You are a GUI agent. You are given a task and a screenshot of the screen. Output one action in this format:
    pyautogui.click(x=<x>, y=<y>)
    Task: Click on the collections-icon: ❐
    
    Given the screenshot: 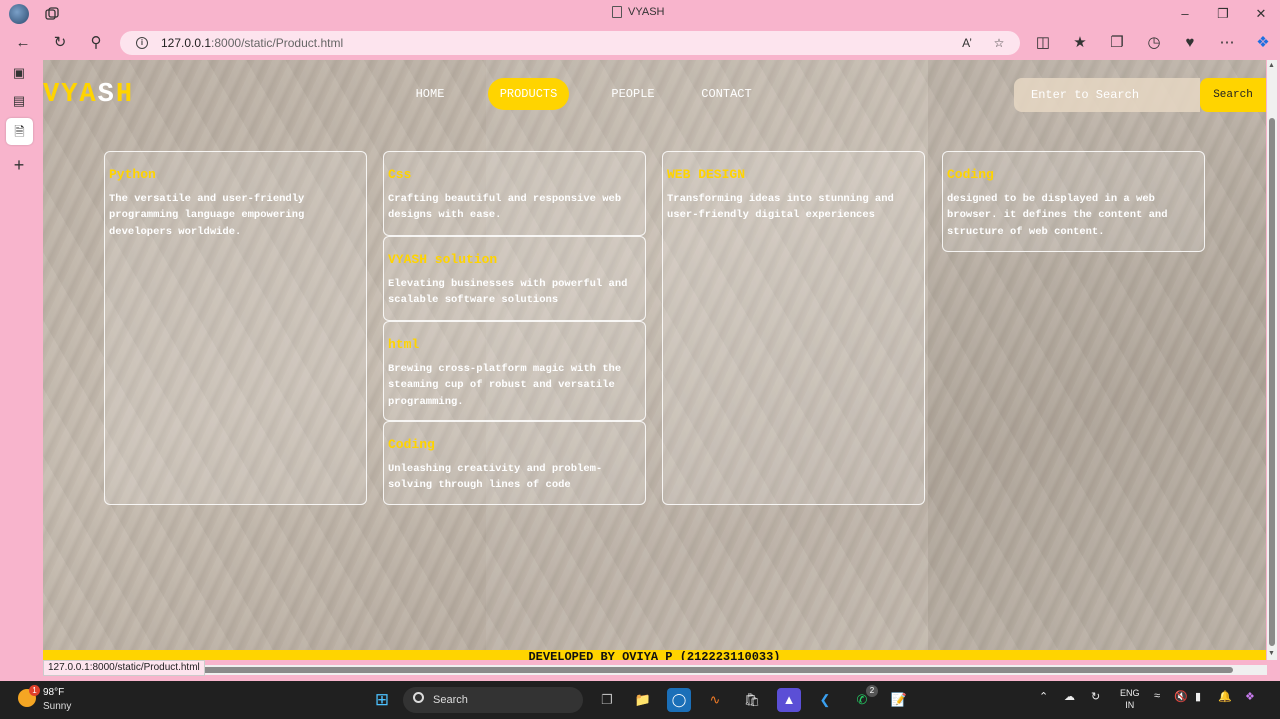 What is the action you would take?
    pyautogui.click(x=1117, y=43)
    